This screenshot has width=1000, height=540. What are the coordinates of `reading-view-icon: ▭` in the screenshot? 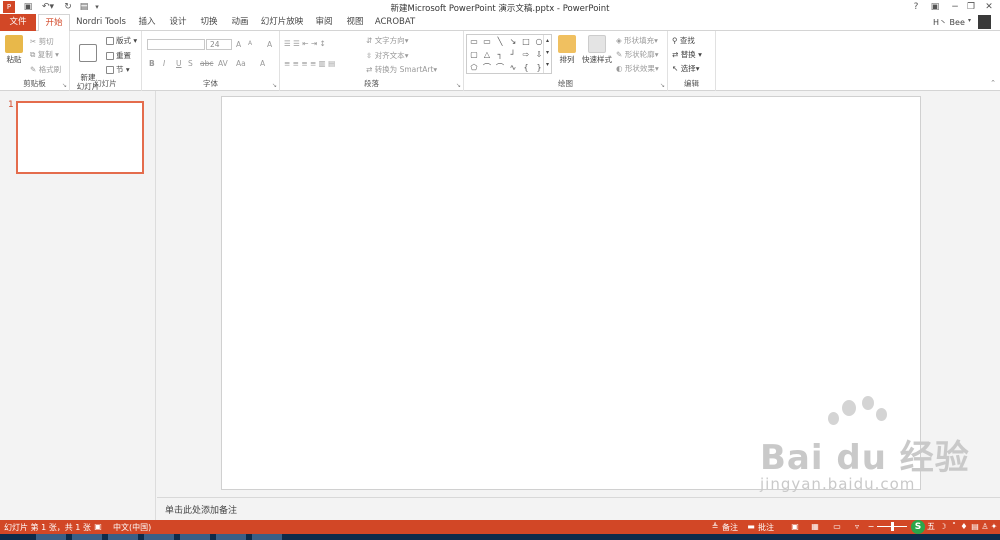 It's located at (837, 527).